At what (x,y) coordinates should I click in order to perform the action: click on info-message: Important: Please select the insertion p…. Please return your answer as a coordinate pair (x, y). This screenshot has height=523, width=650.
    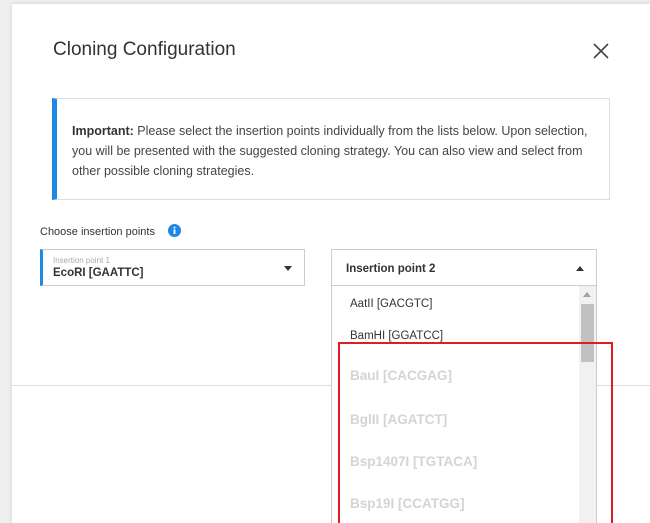
    Looking at the image, I should click on (331, 151).